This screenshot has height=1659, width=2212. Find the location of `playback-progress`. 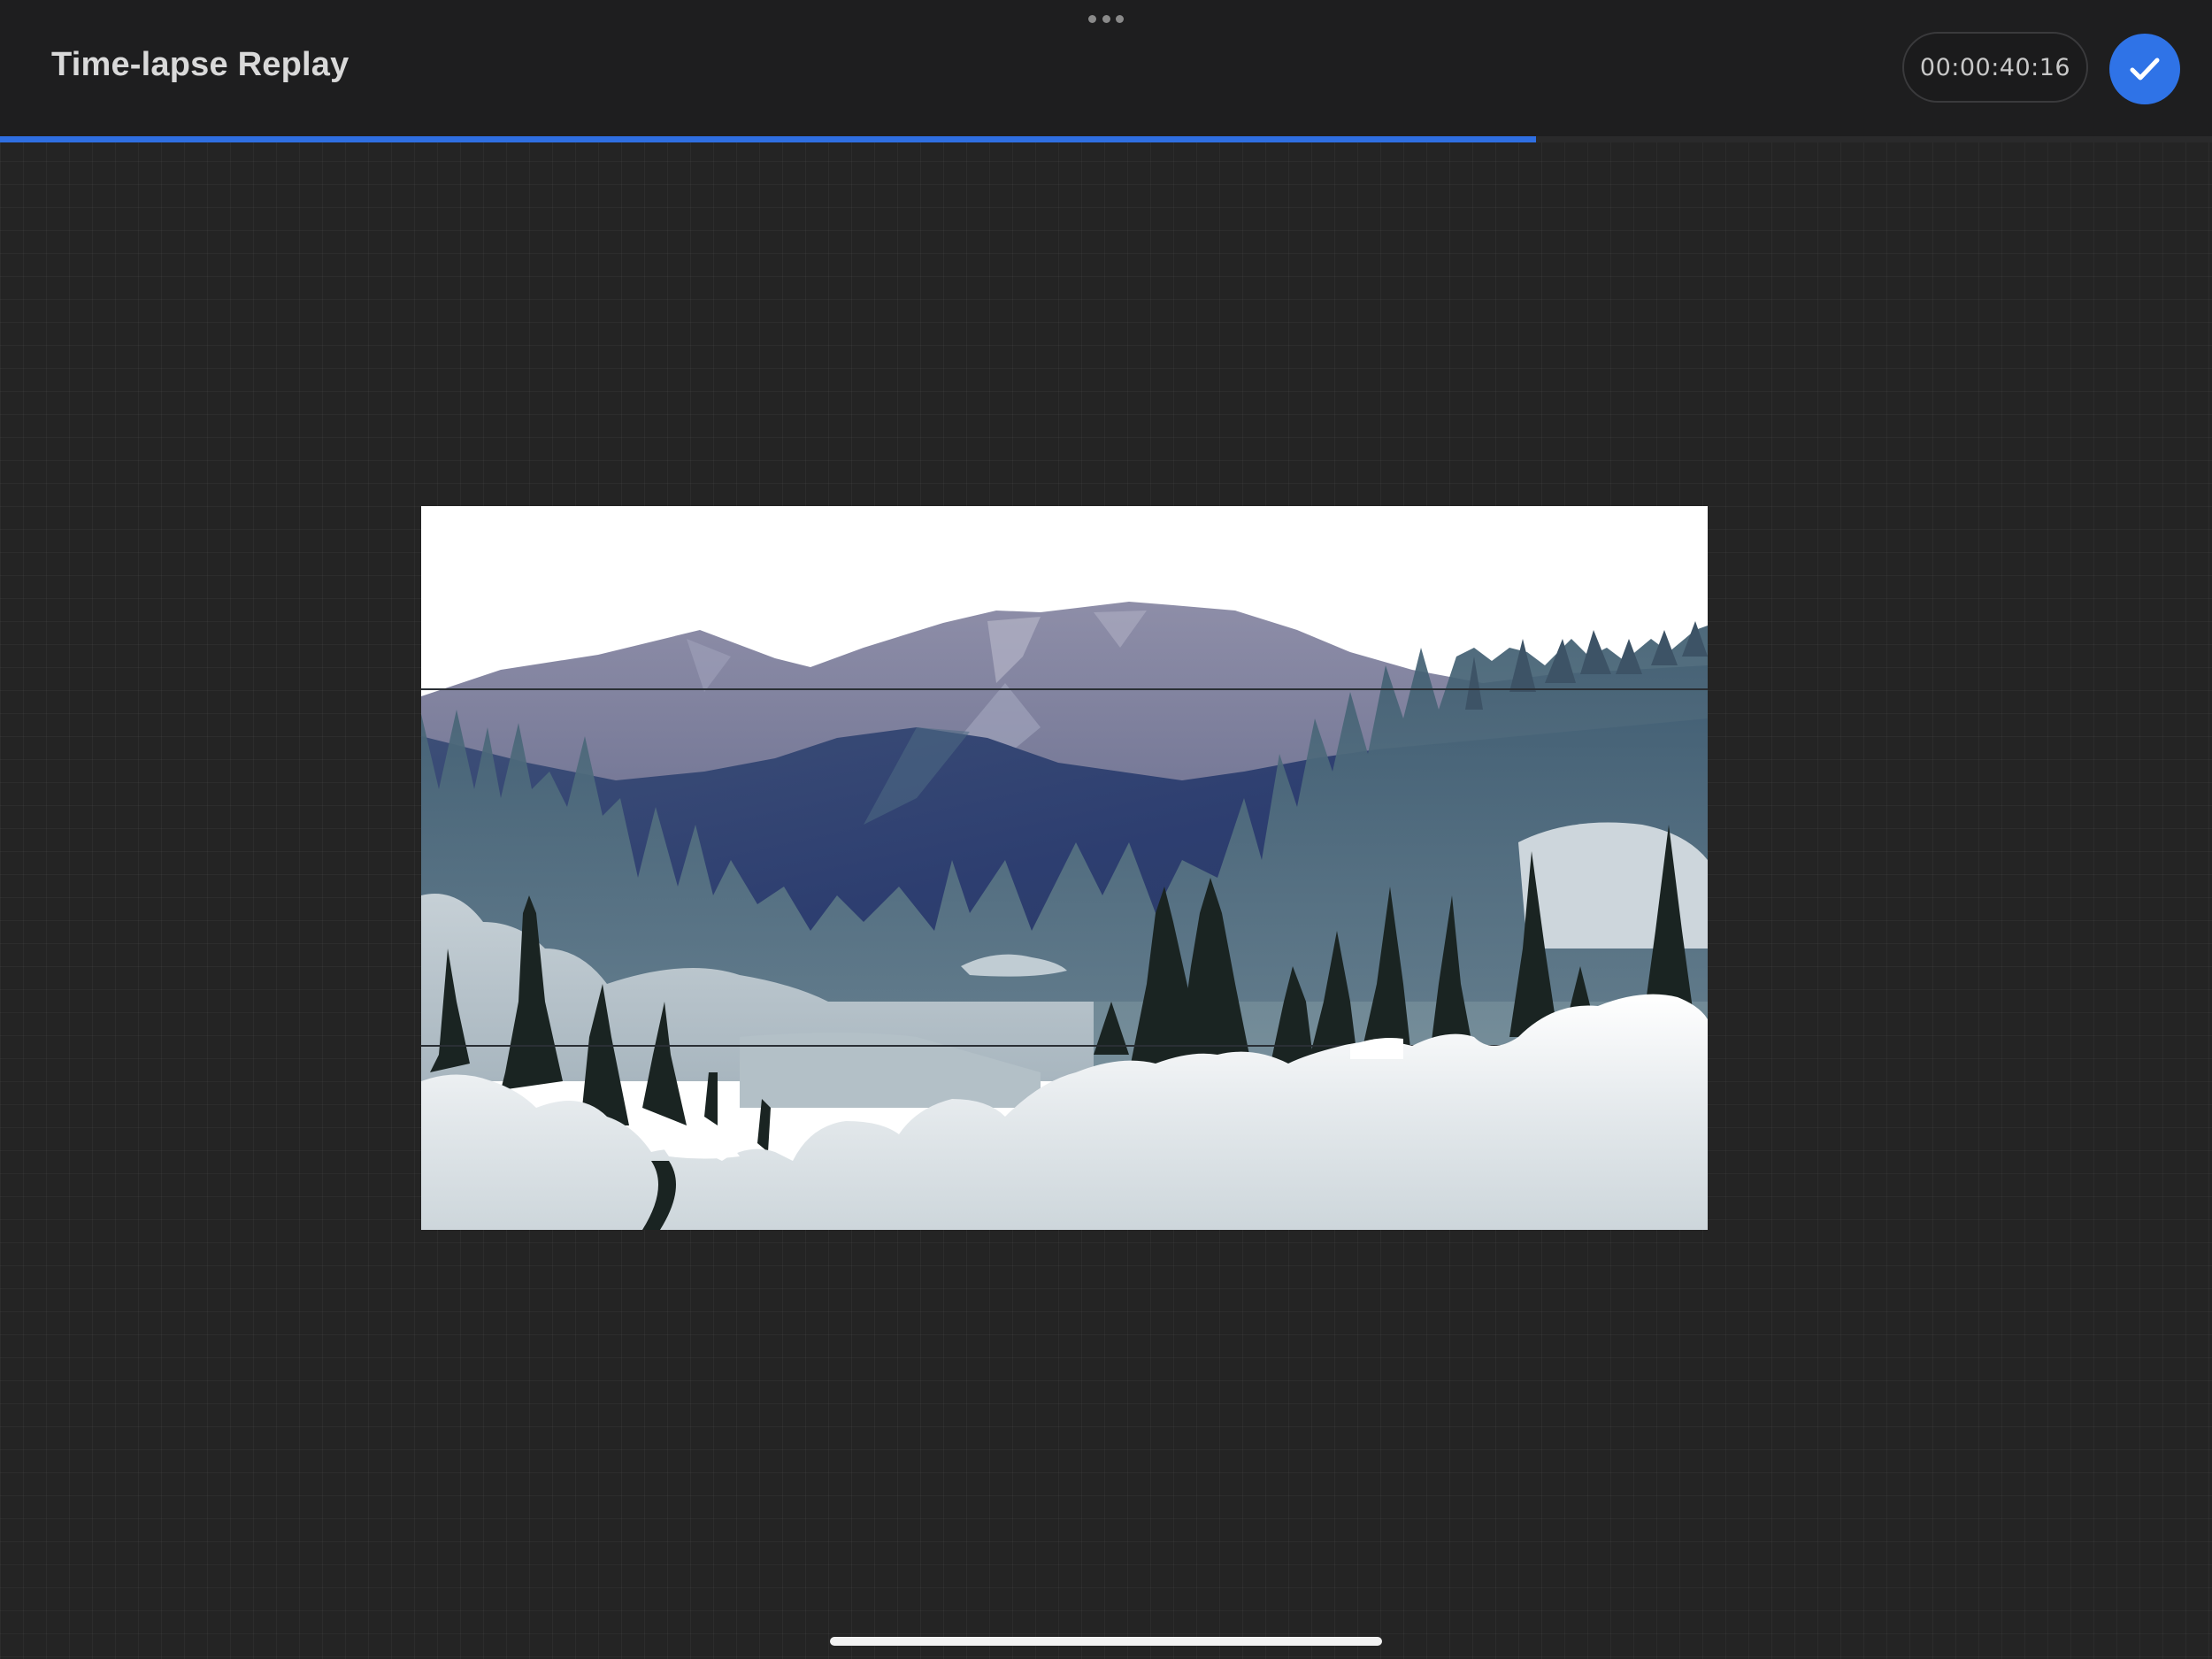

playback-progress is located at coordinates (768, 139).